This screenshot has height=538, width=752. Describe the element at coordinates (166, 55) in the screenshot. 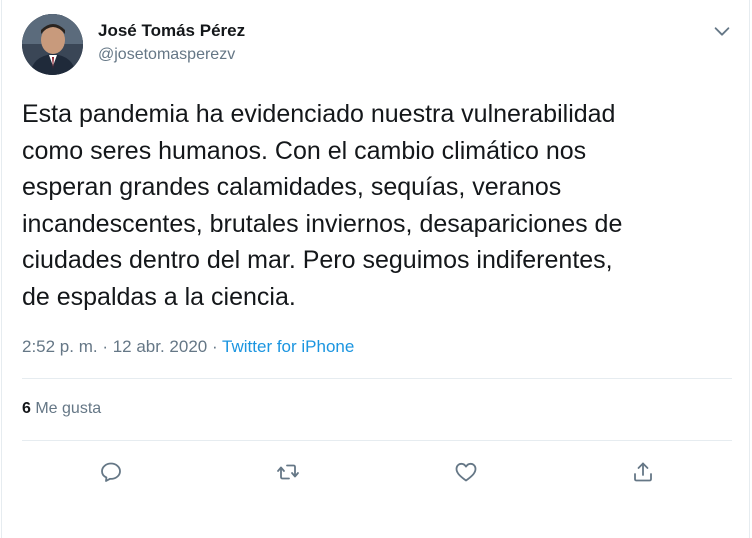

I see `author-handle: @josetomasperezv` at that location.